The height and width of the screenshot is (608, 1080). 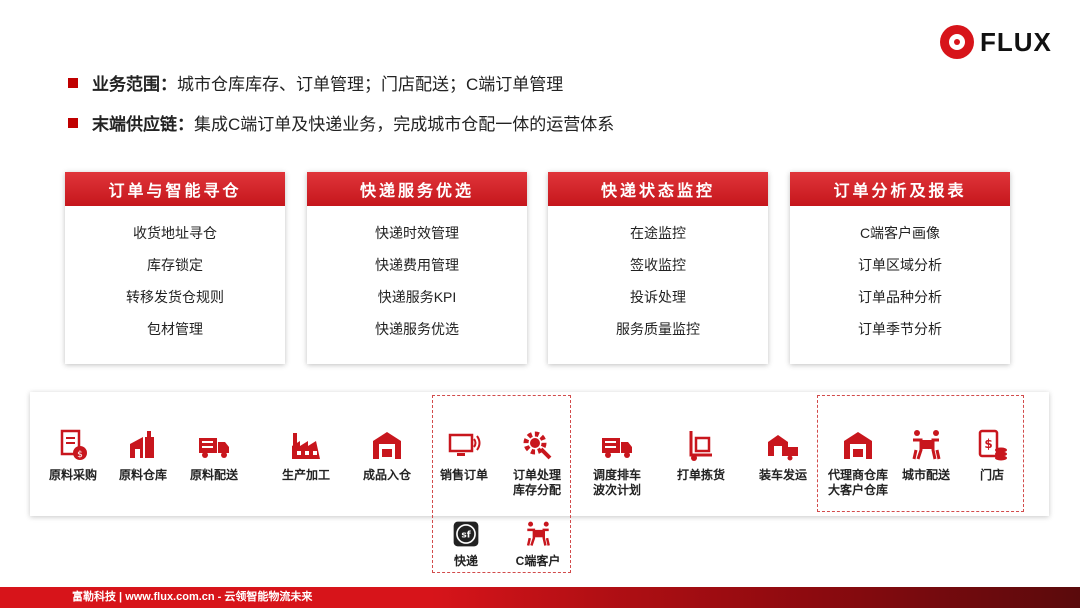 What do you see at coordinates (991, 475) in the screenshot?
I see `flow-label: 门店` at bounding box center [991, 475].